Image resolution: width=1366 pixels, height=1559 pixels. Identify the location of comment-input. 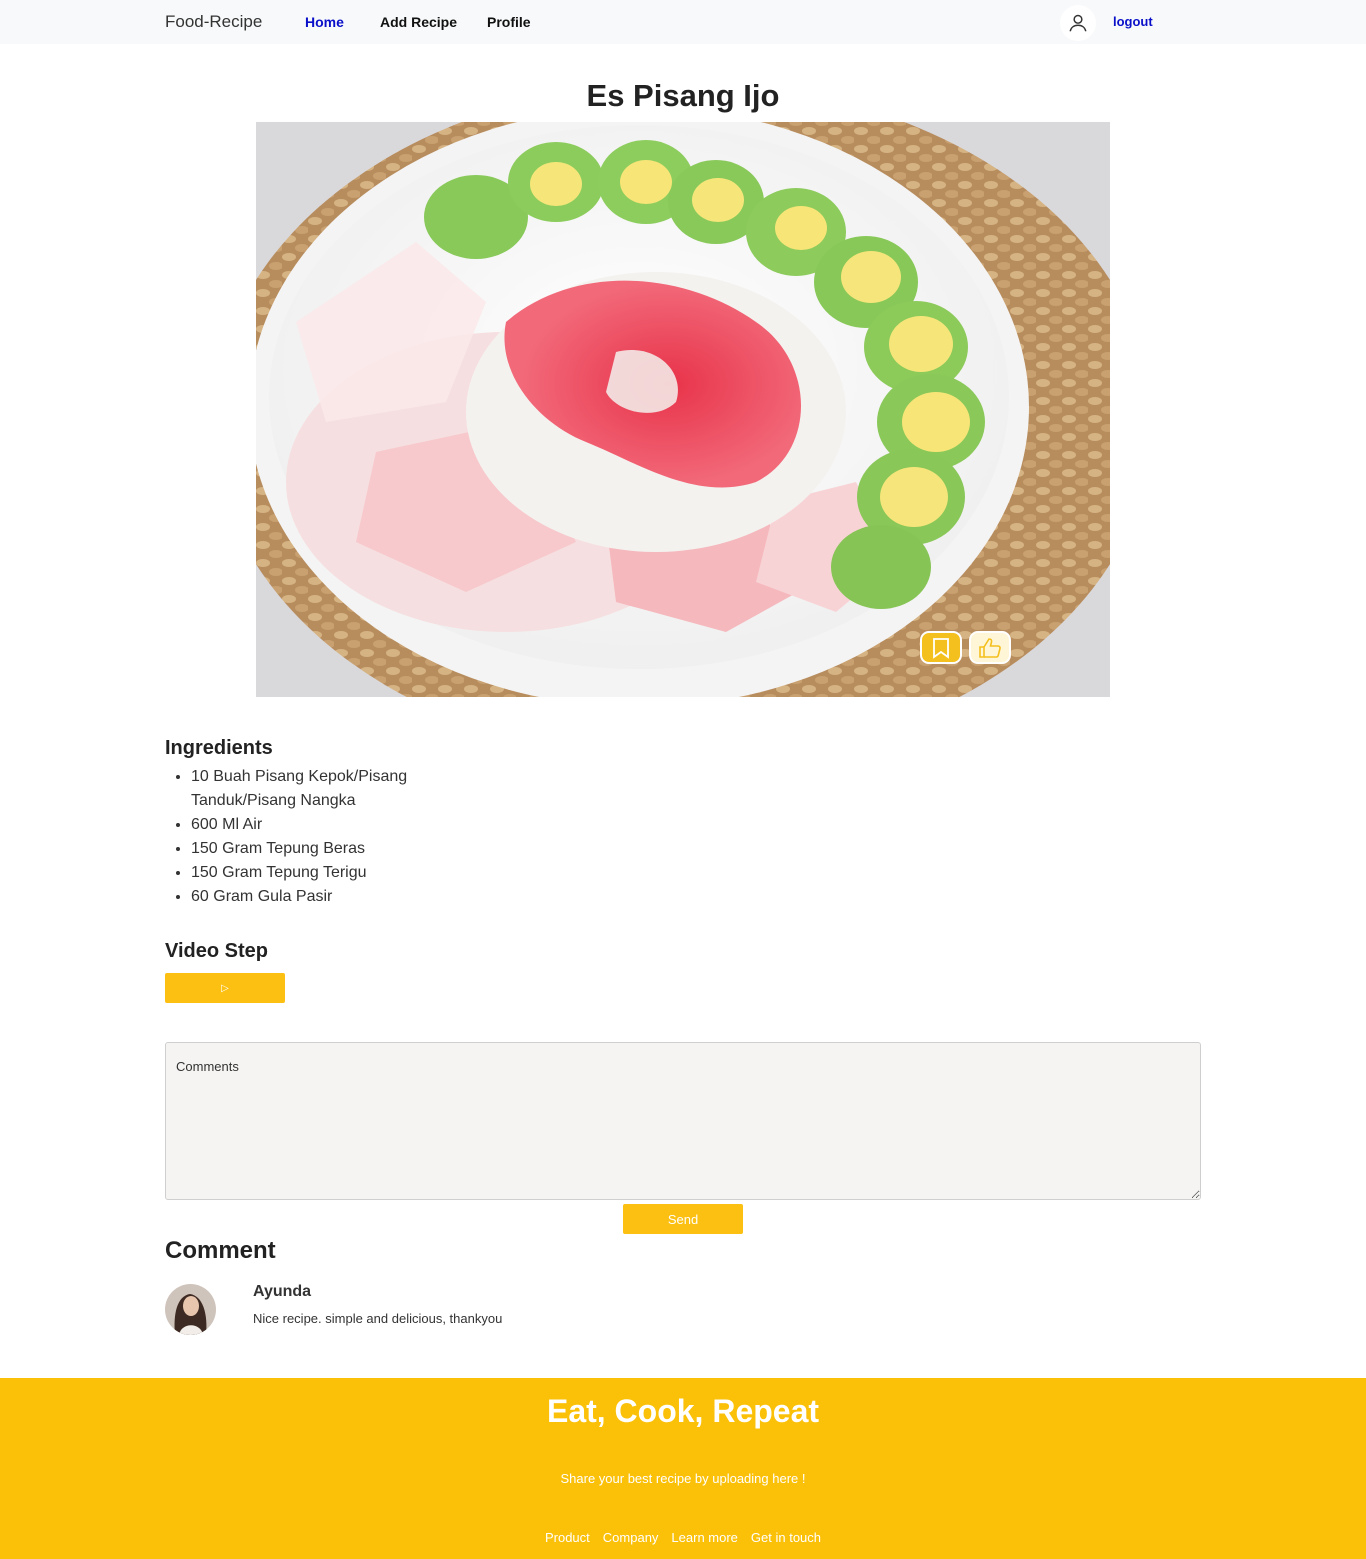
(683, 1121).